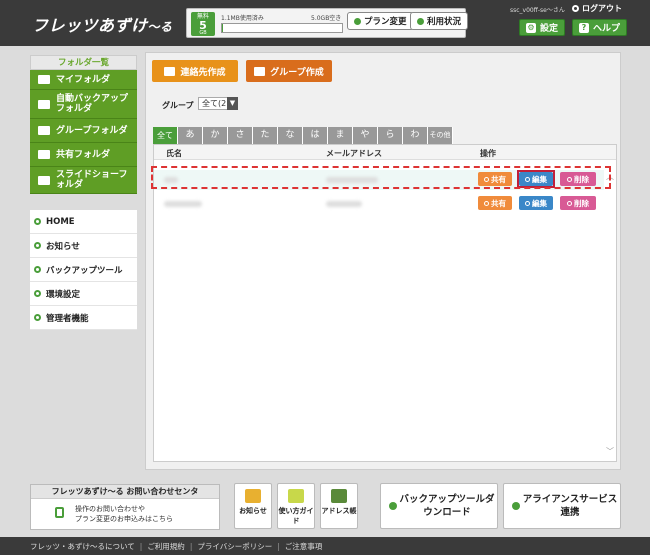  I want to click on backup-tool-download-button: バックアップツールダウンロード, so click(439, 506).